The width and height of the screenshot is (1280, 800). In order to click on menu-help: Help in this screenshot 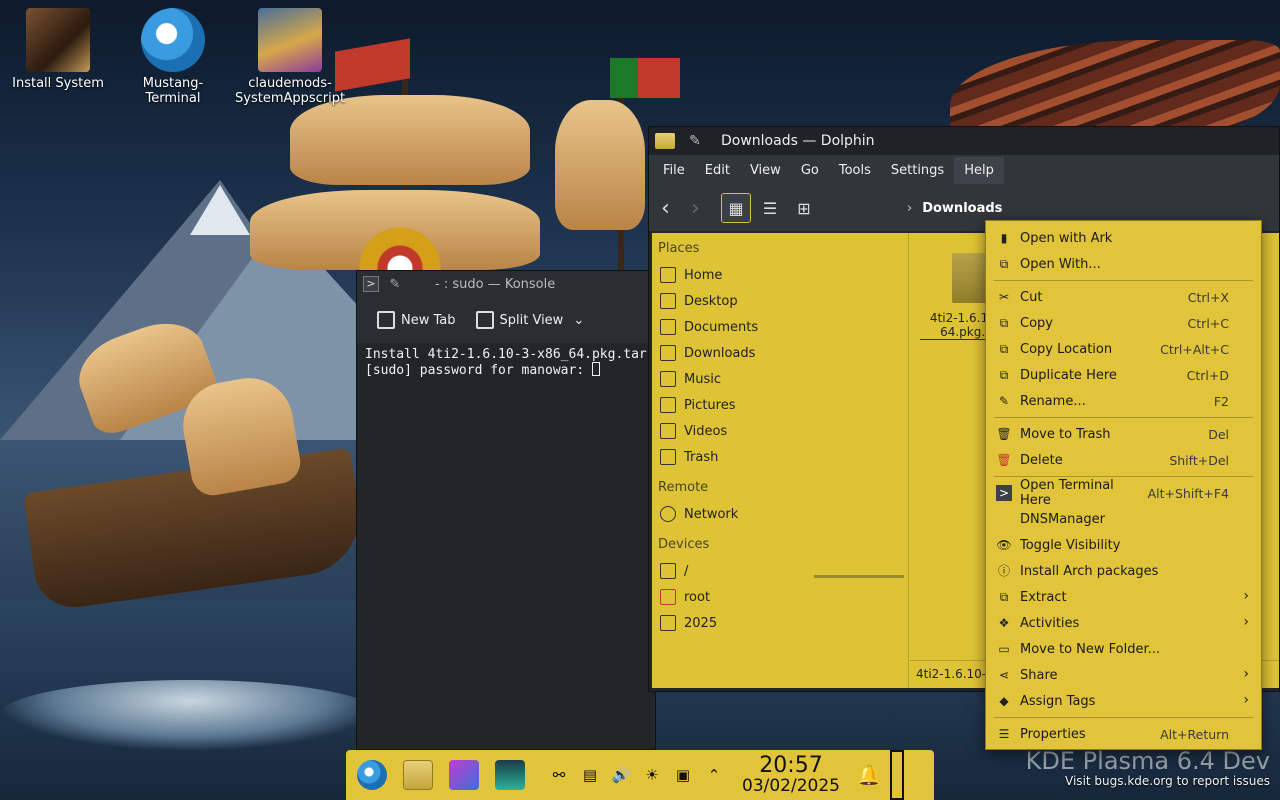, I will do `click(979, 170)`.